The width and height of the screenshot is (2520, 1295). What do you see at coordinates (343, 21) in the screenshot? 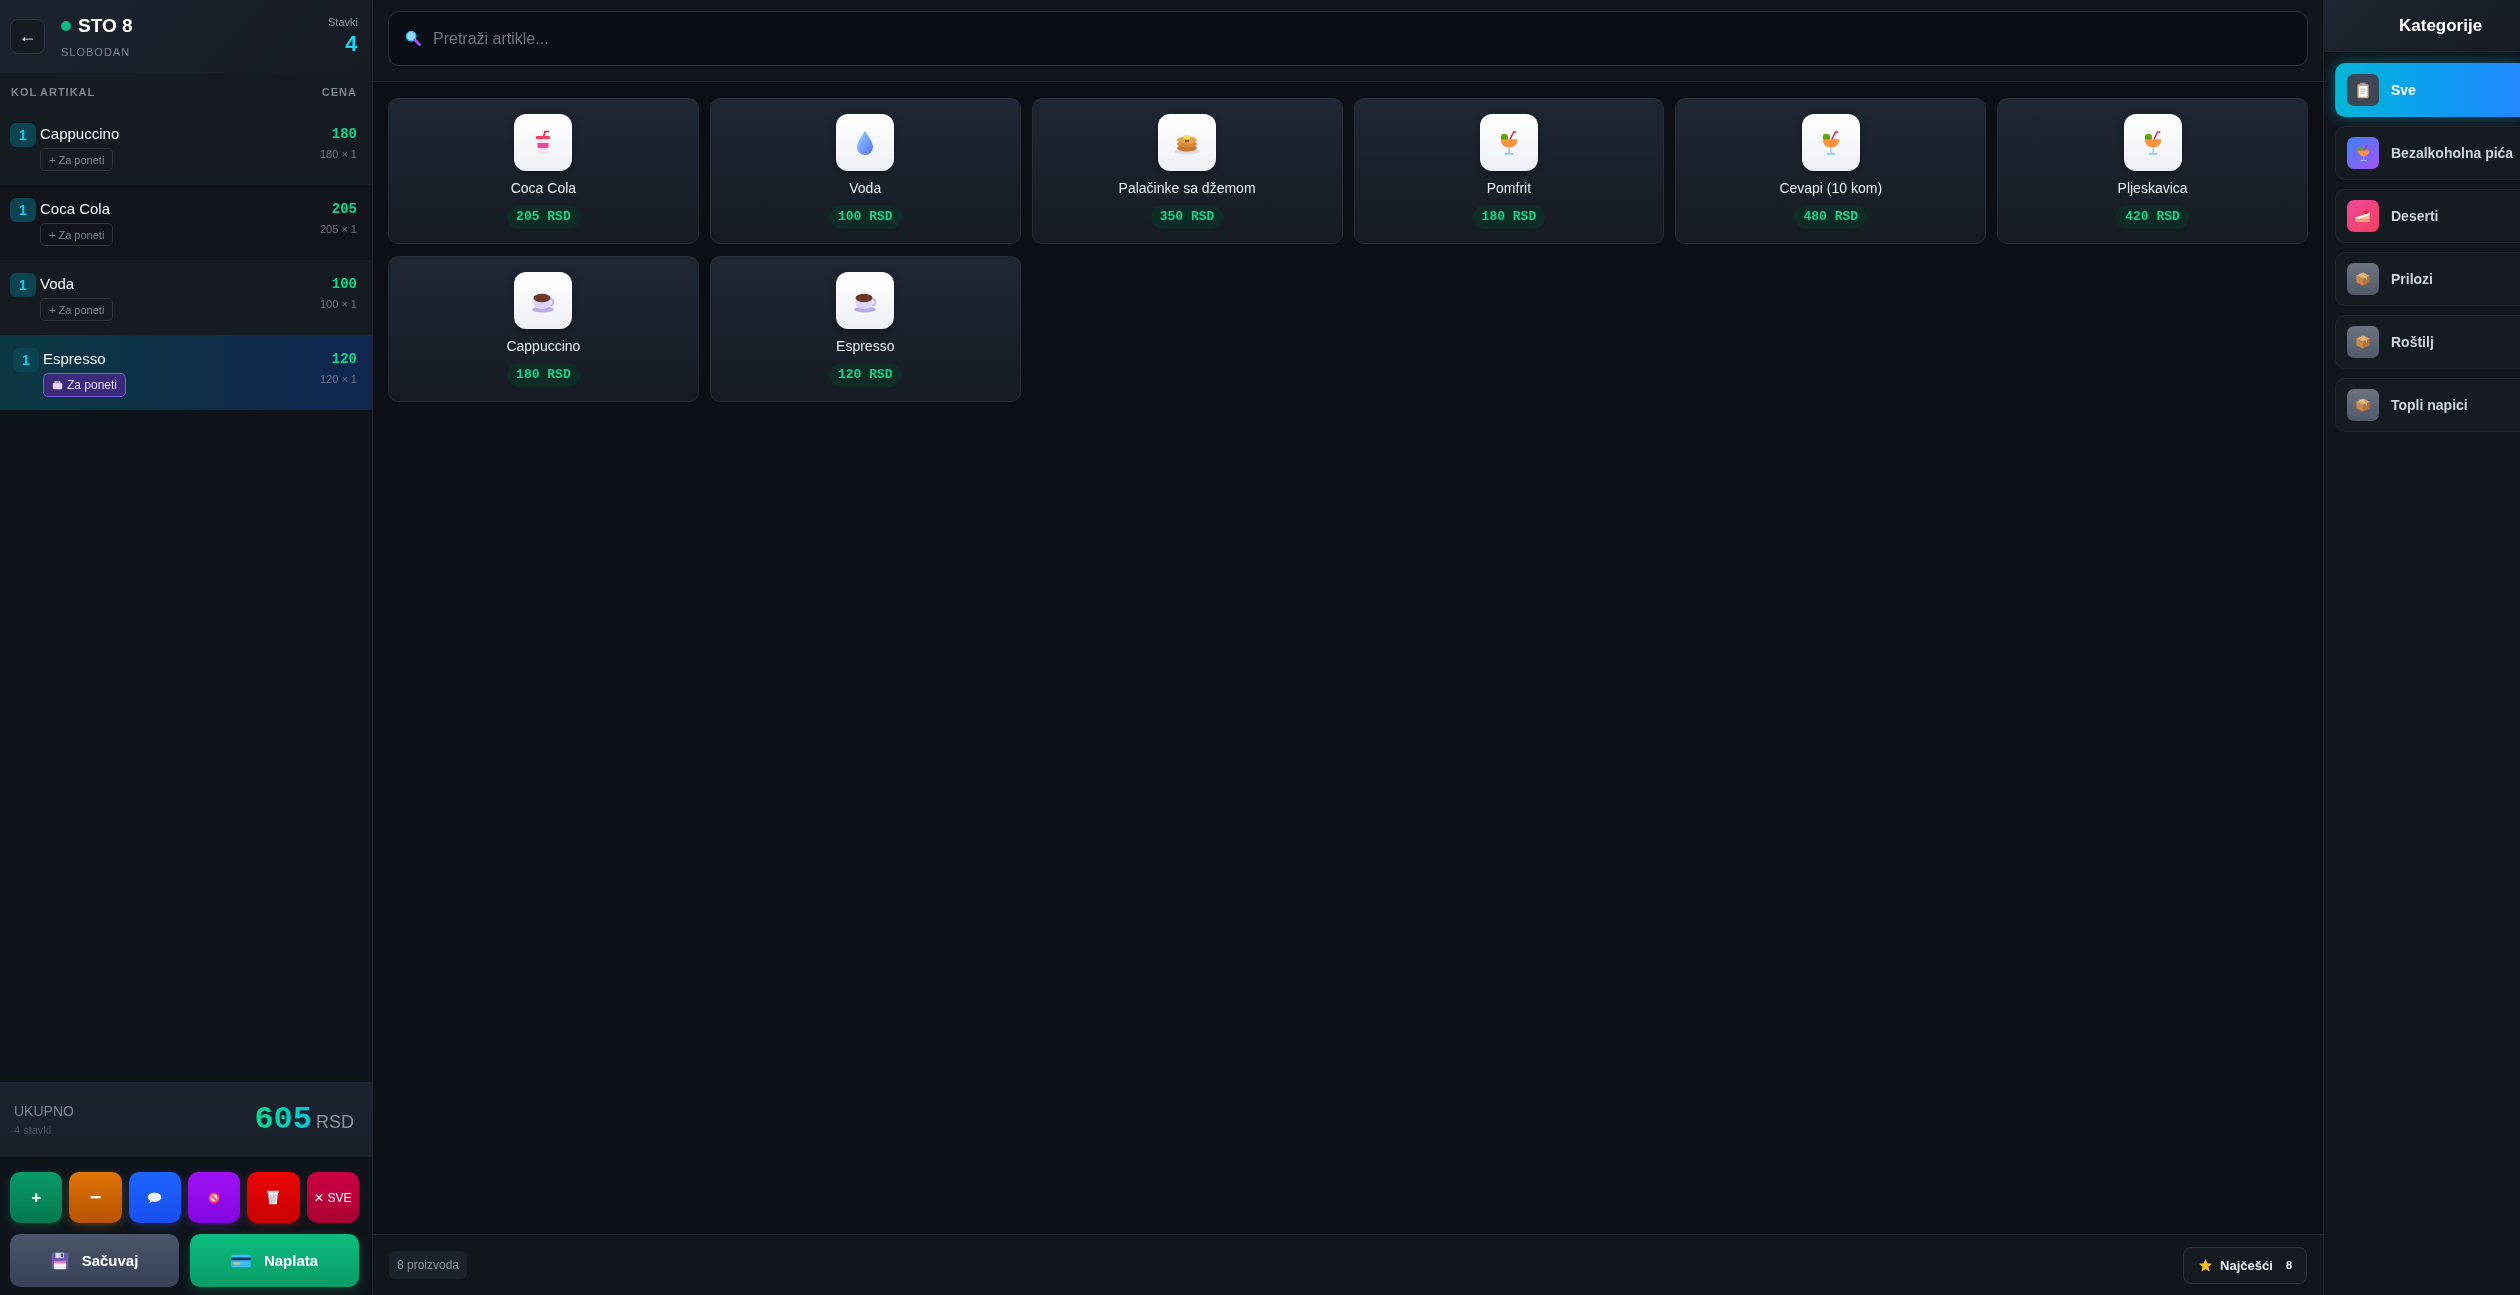
I see `items-label: Stavki` at bounding box center [343, 21].